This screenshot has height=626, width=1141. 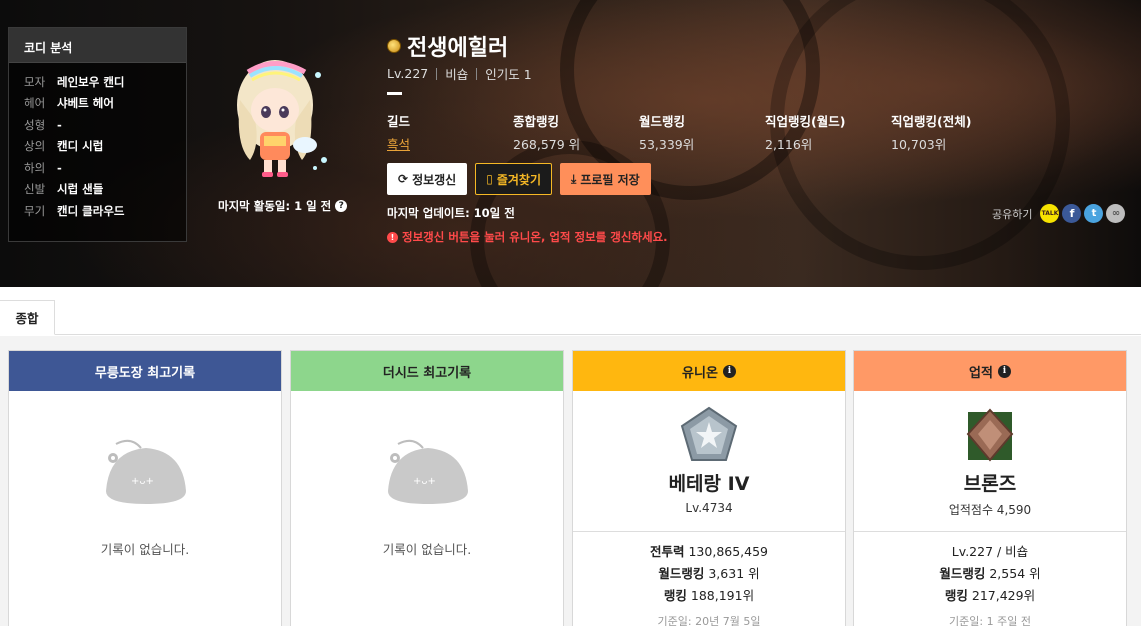 I want to click on union-grade-emblem-icon, so click(x=709, y=433).